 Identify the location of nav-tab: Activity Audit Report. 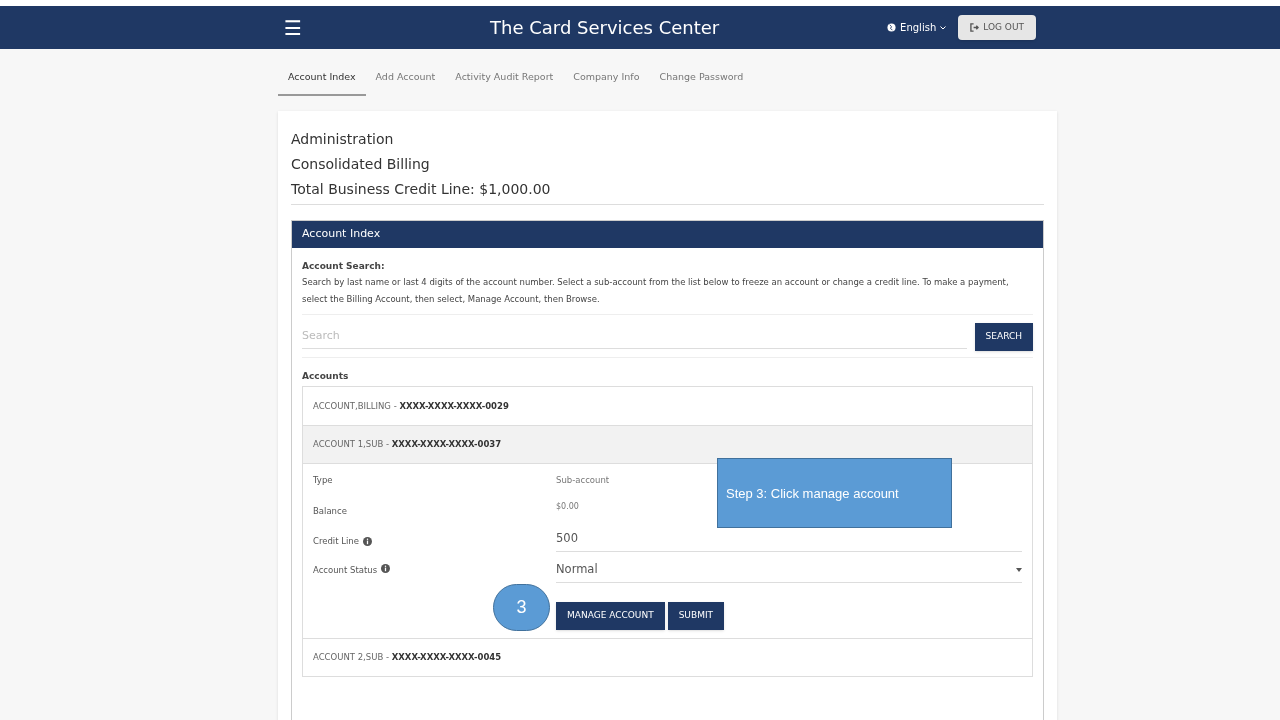
(504, 81).